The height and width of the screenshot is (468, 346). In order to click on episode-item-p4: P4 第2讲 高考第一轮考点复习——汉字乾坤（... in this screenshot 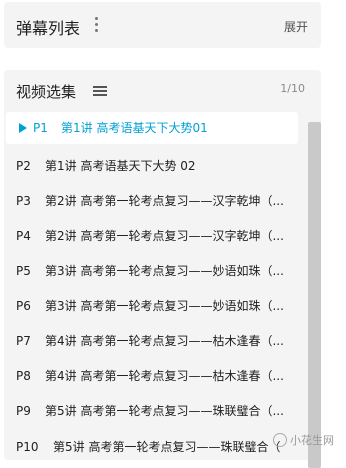, I will do `click(152, 236)`.